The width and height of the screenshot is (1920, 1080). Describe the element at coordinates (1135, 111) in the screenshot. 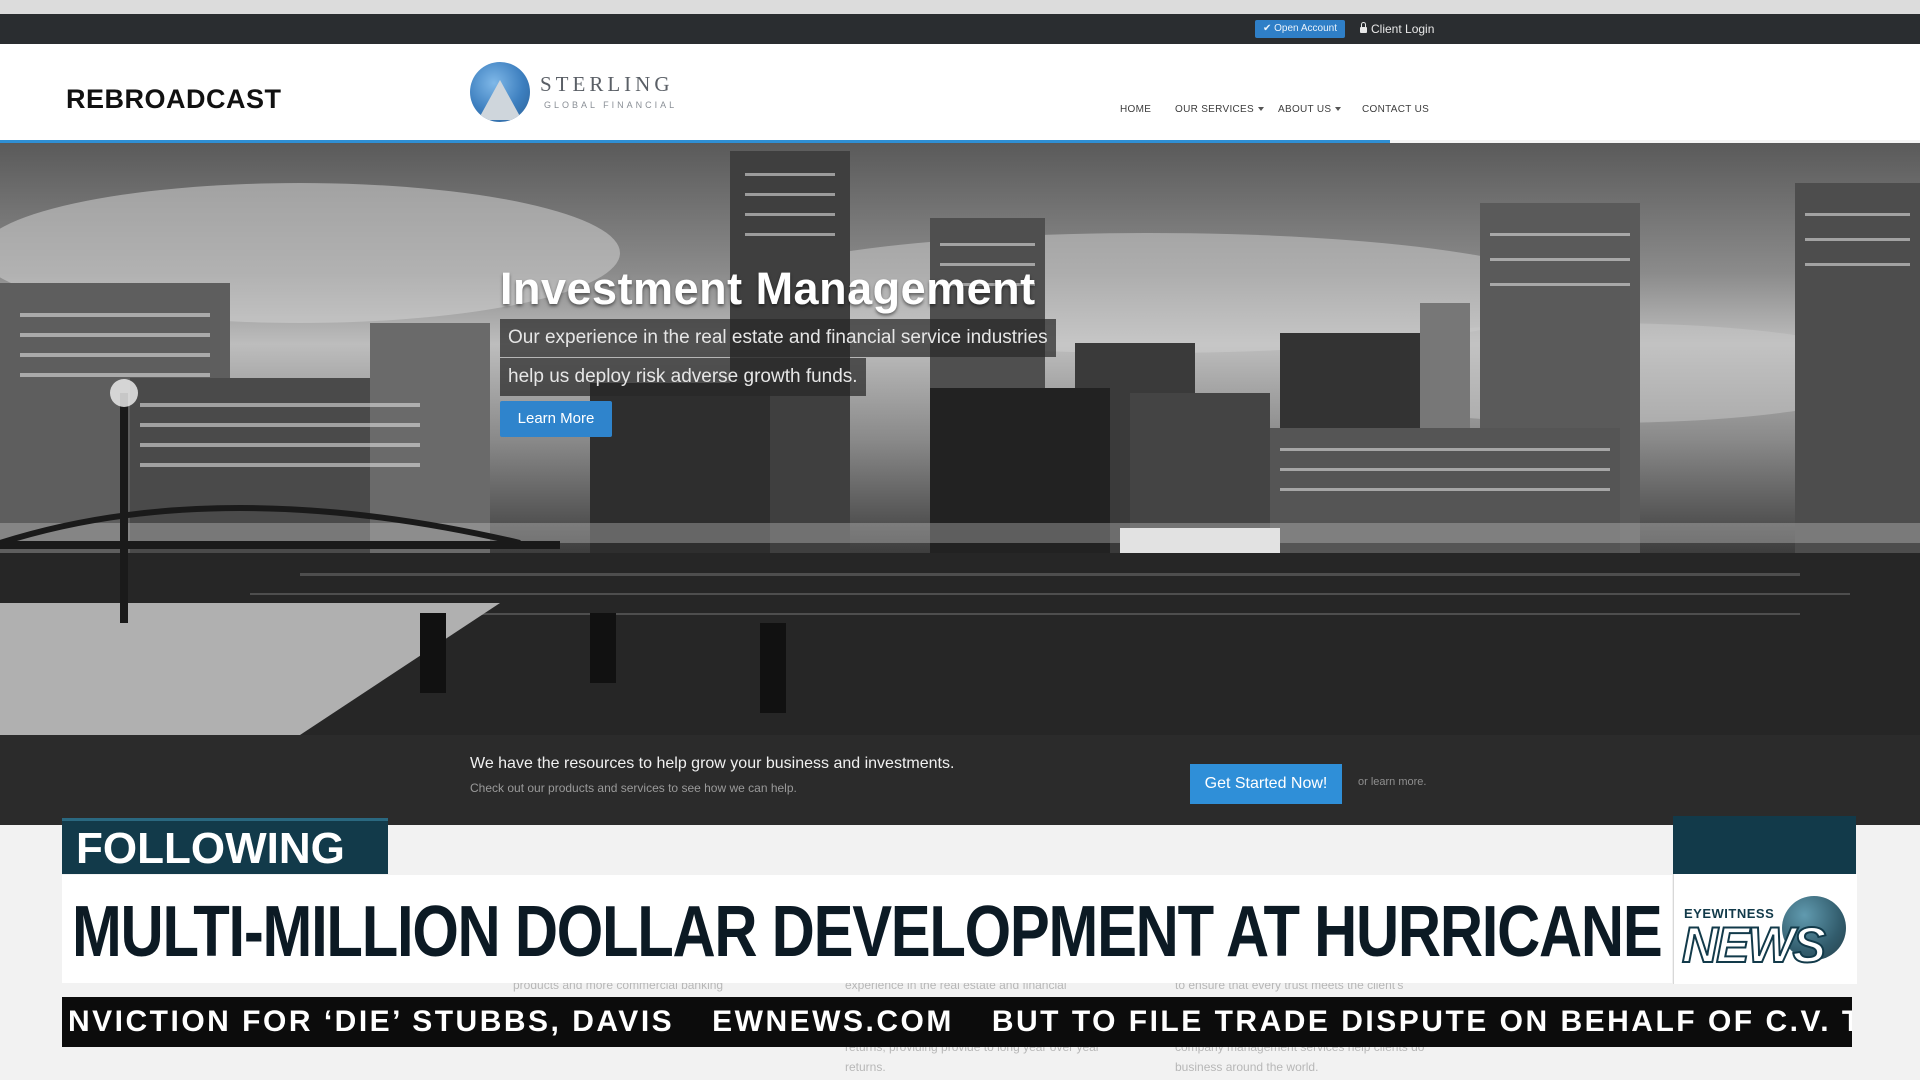

I see `nav-home: HOME` at that location.